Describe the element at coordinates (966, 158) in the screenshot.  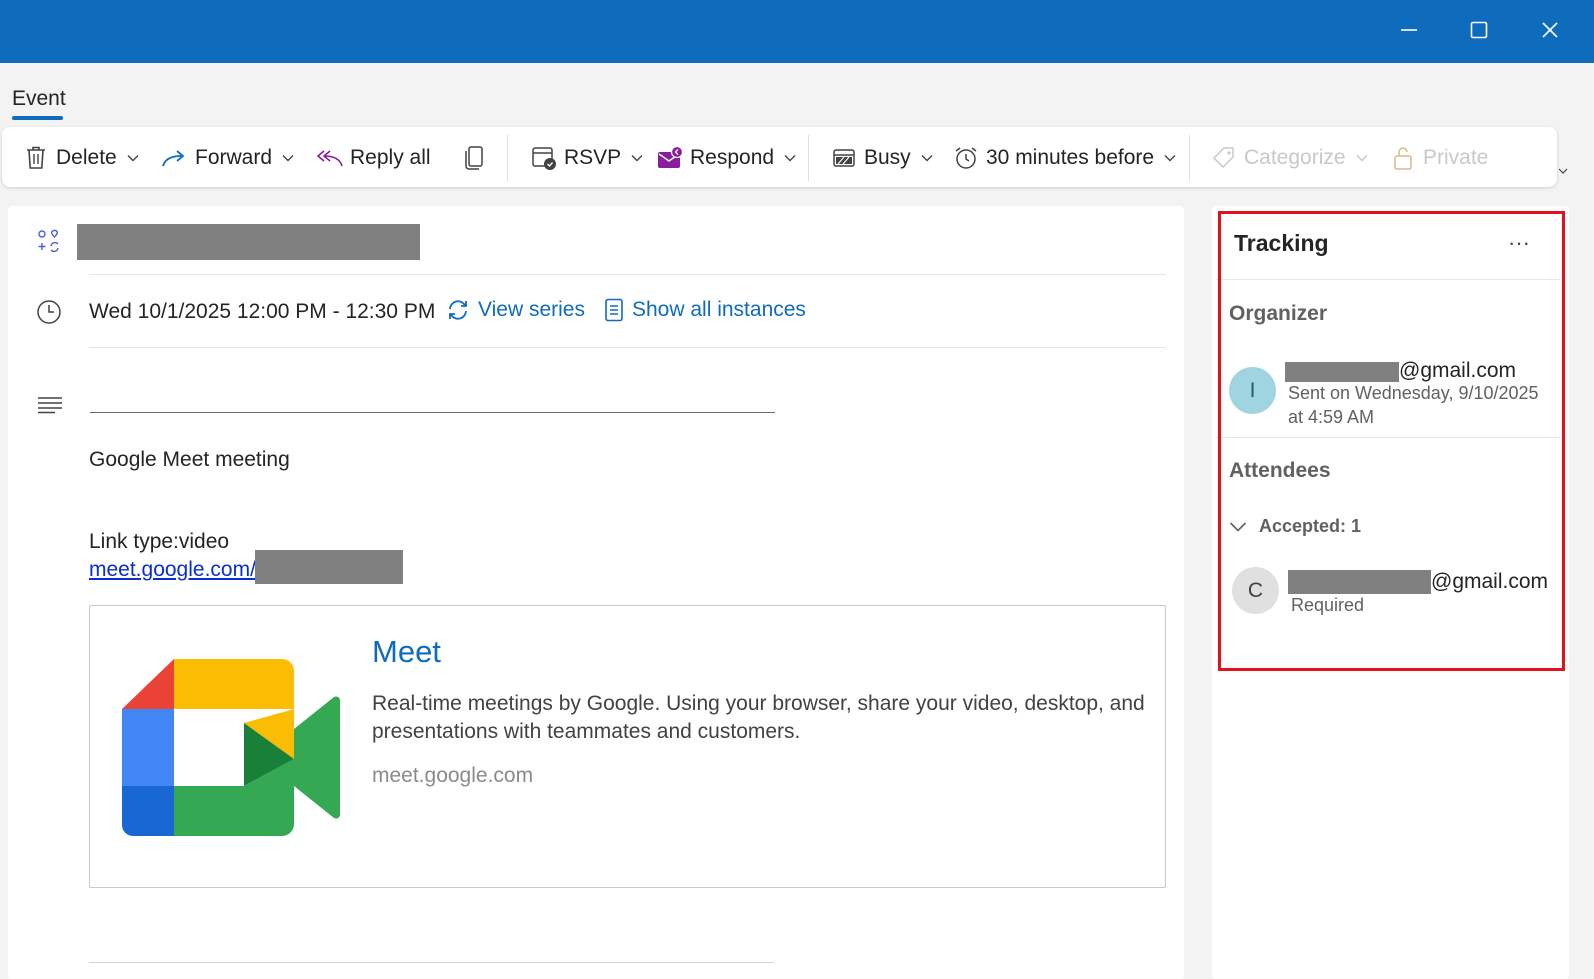
I see `alarm-clock-icon` at that location.